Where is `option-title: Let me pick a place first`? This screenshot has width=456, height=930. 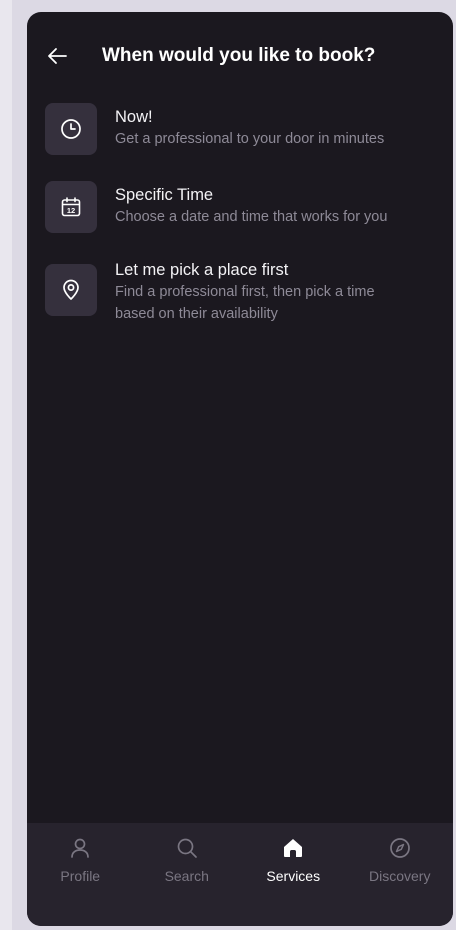 option-title: Let me pick a place first is located at coordinates (202, 270).